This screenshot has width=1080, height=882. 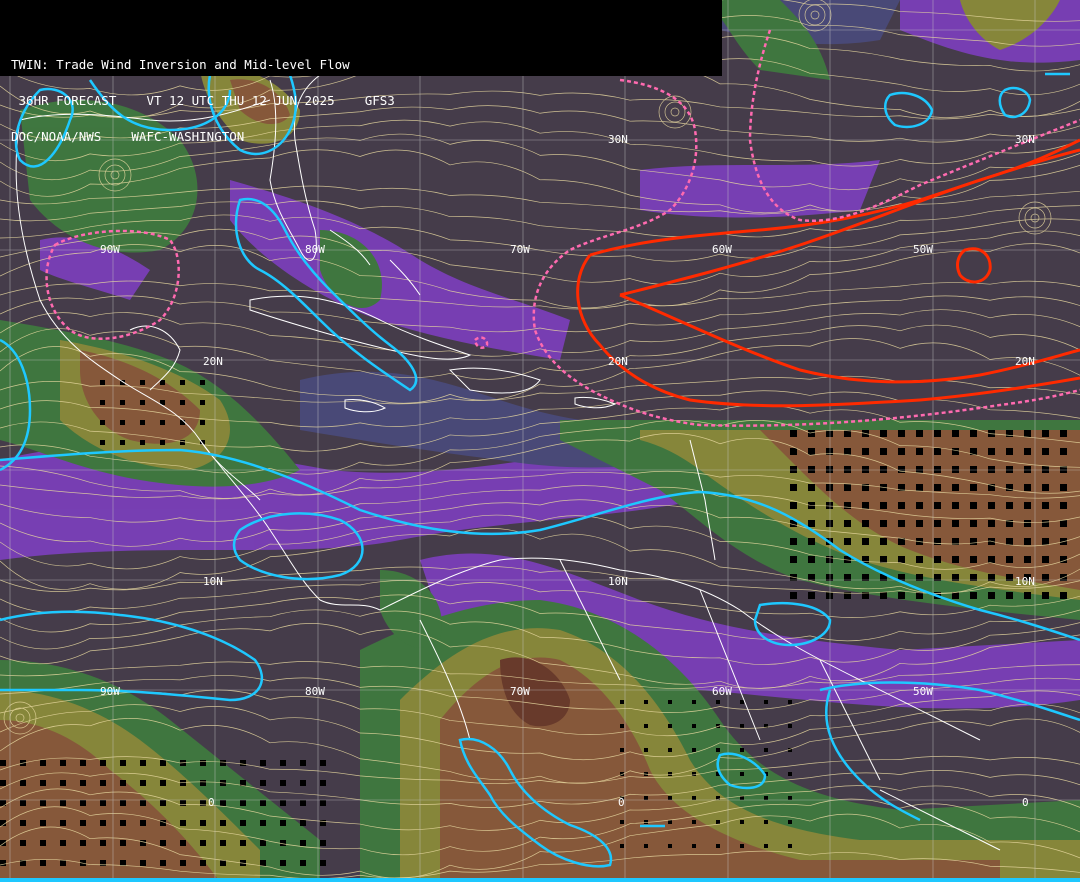 I want to click on lon-label-80w-top: 80W, so click(x=315, y=249).